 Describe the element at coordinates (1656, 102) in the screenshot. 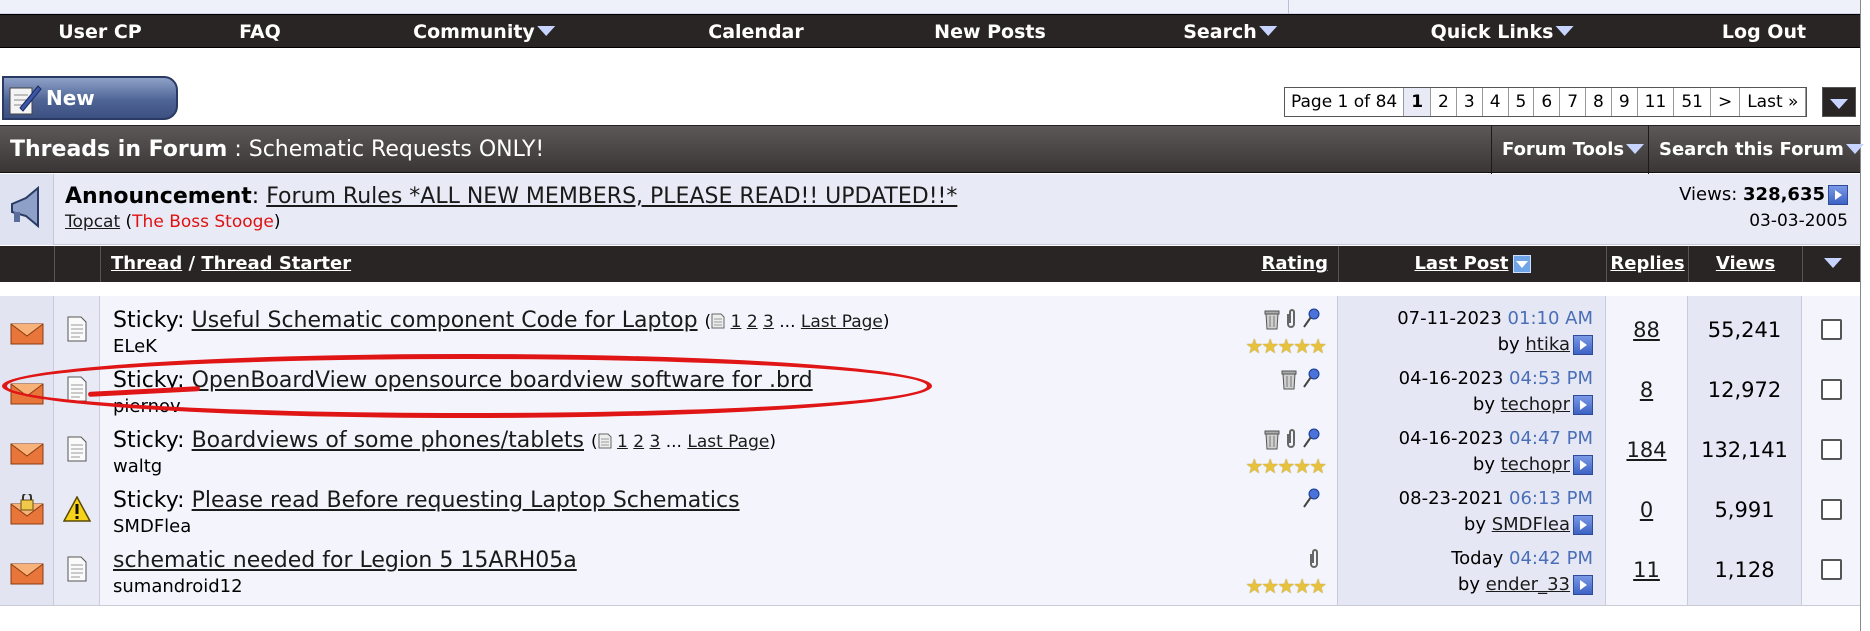

I see `page-link: 11` at that location.